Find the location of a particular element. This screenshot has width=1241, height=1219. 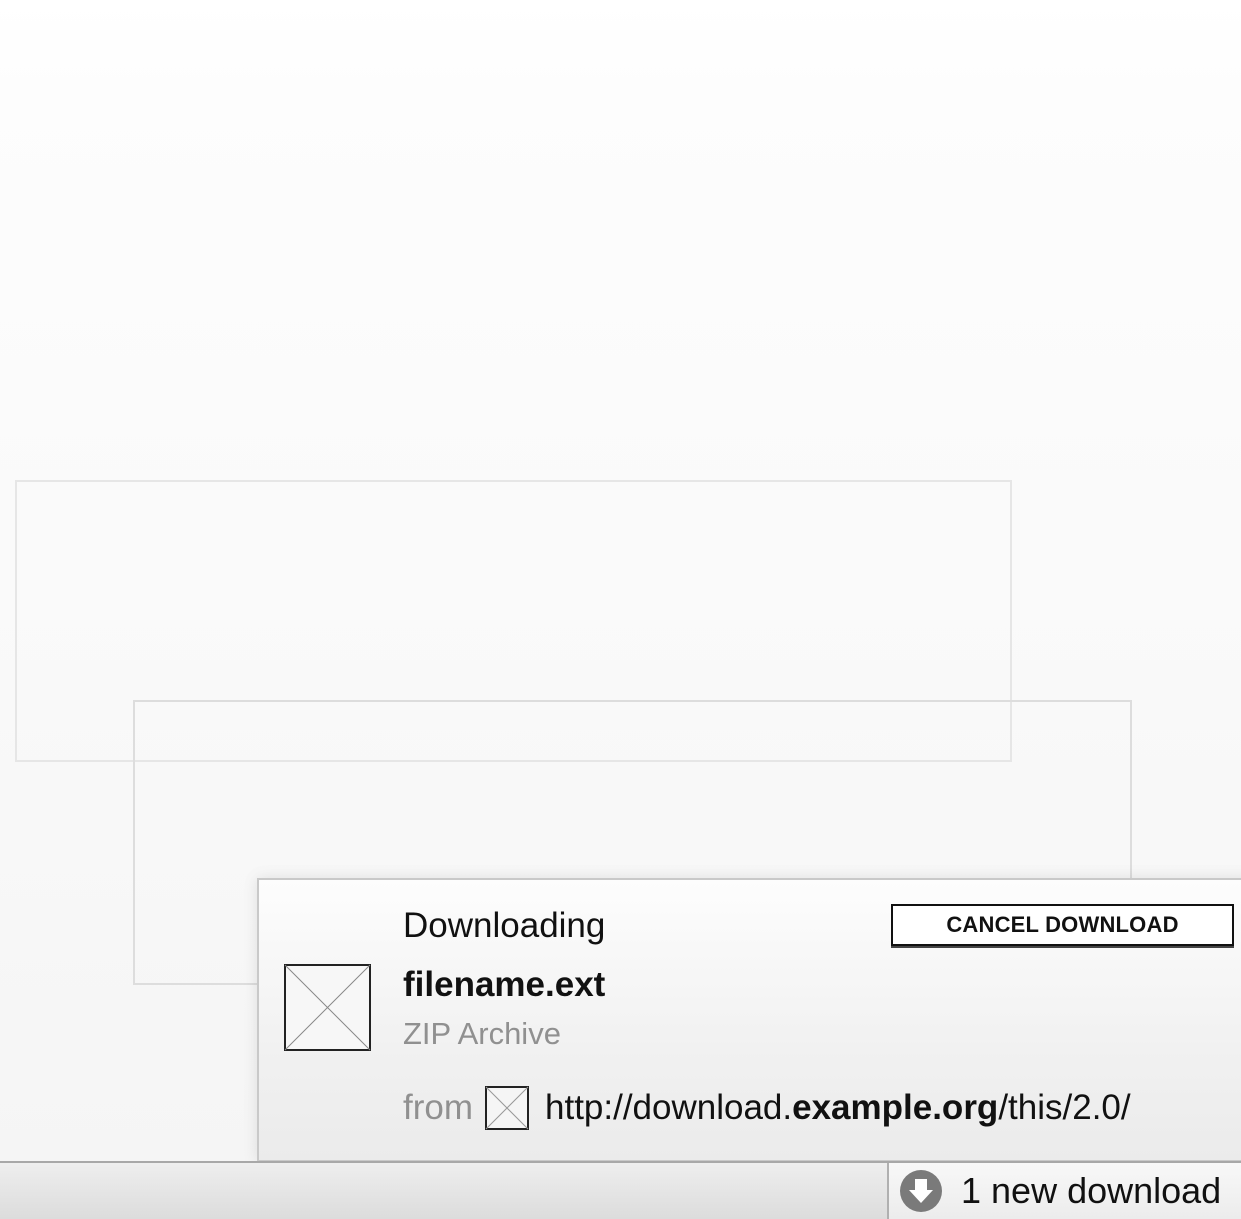

download-status: Downloading is located at coordinates (504, 925).